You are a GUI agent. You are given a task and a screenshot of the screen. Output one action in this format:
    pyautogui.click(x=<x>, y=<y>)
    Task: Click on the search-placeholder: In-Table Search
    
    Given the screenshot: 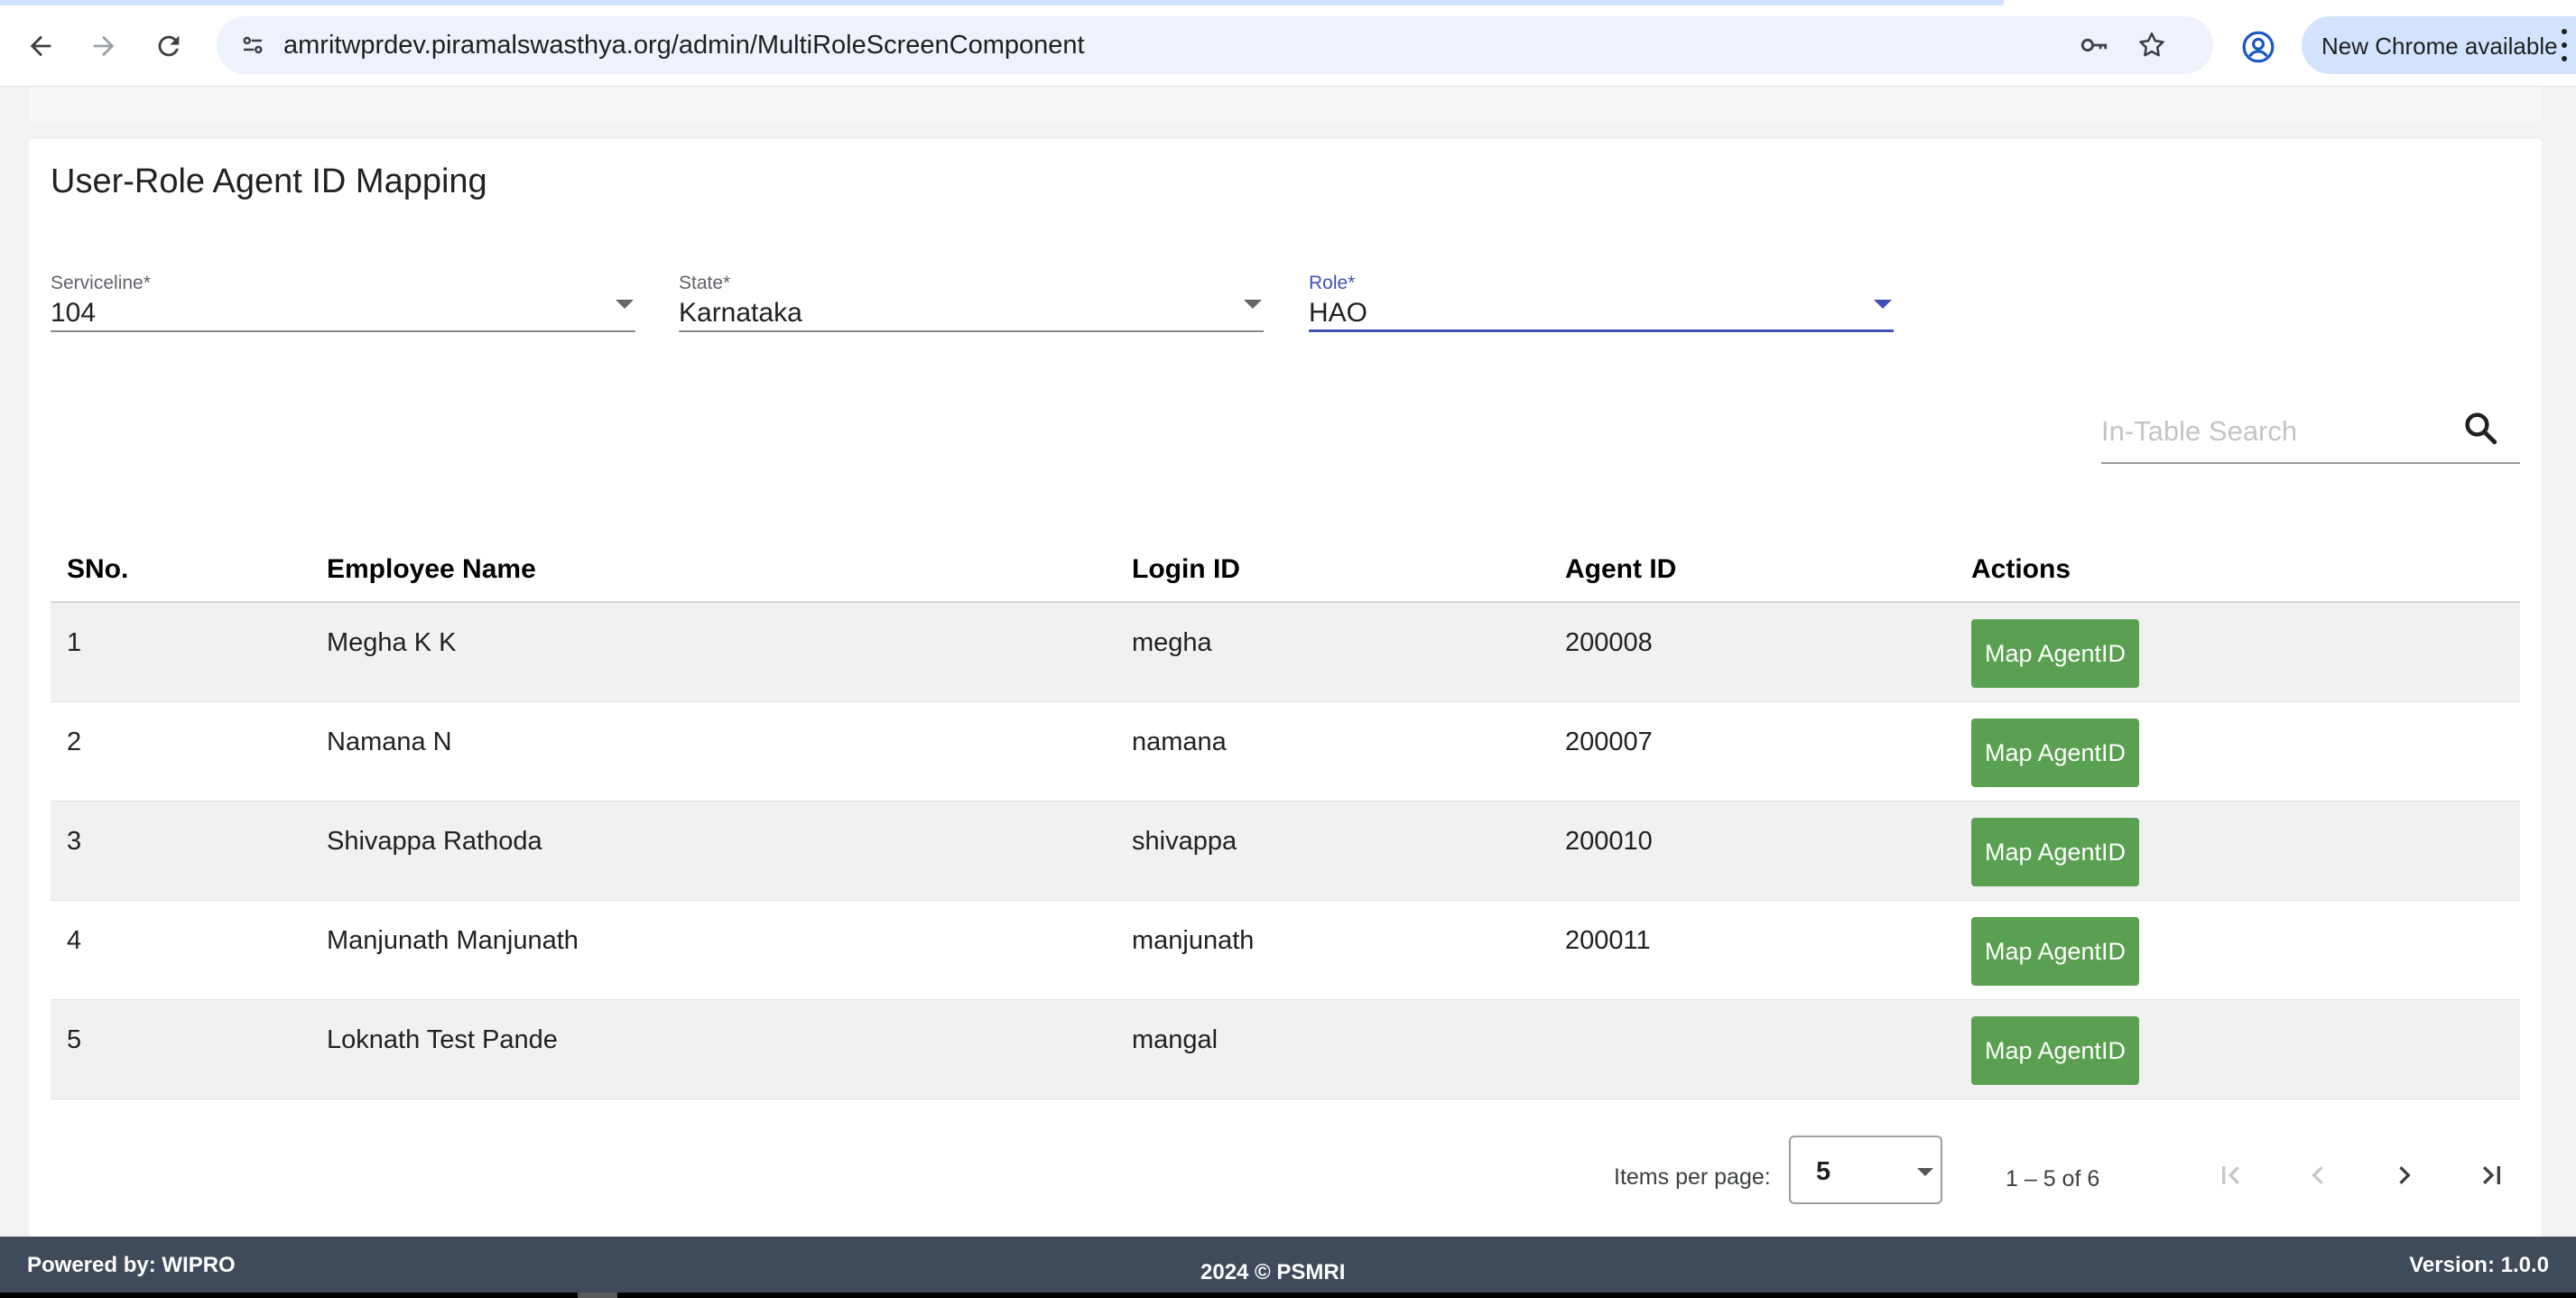 What is the action you would take?
    pyautogui.click(x=2200, y=431)
    